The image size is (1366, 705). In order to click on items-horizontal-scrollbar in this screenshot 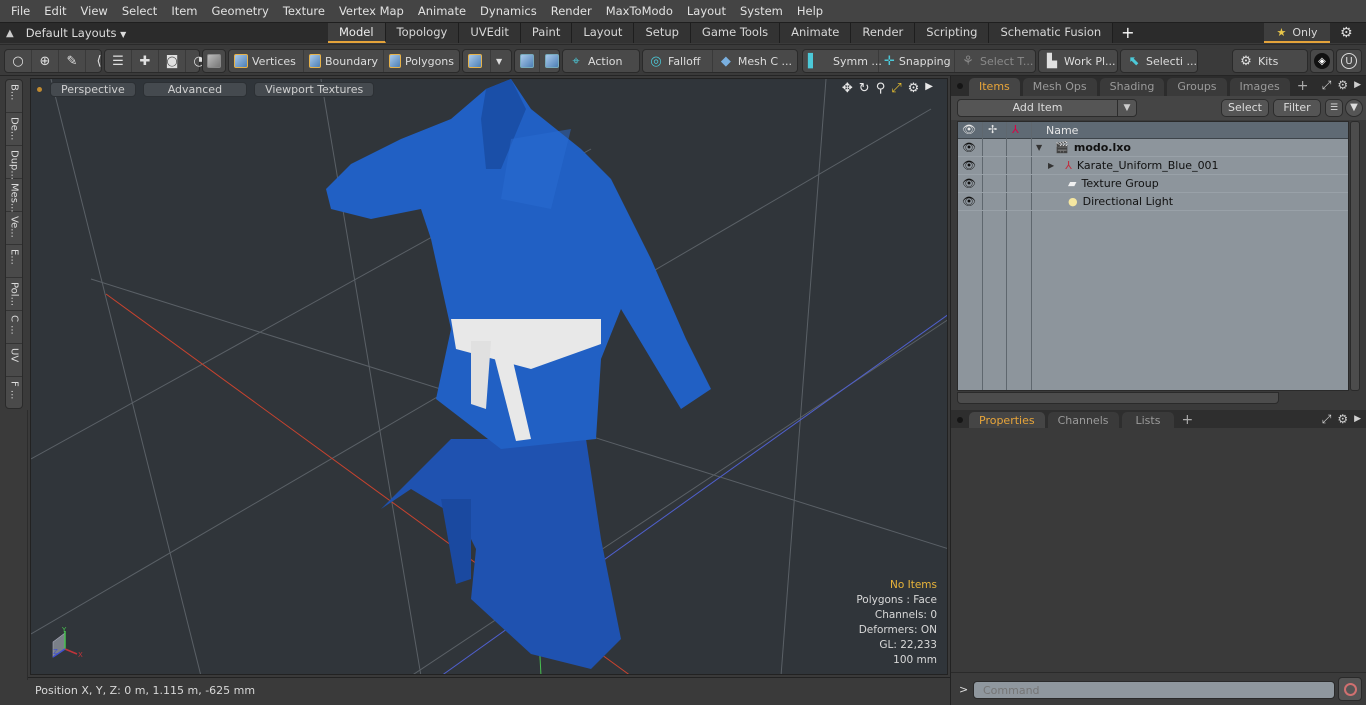, I will do `click(1118, 398)`.